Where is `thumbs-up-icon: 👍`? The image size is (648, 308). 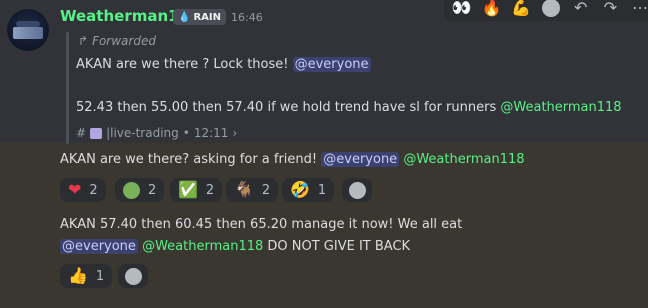 thumbs-up-icon: 👍 is located at coordinates (78, 275).